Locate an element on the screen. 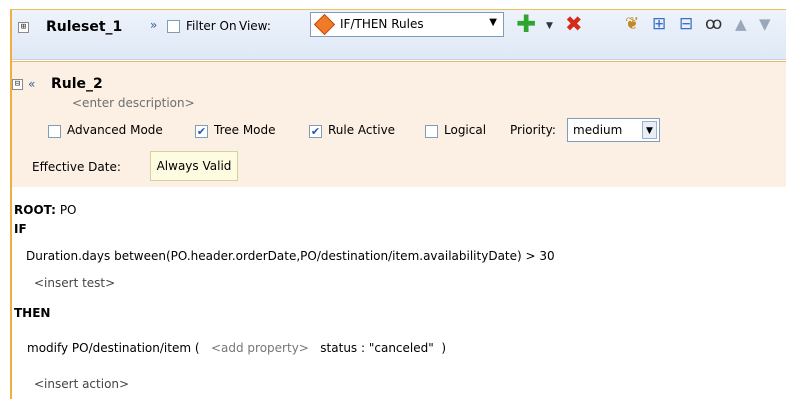  root-line: ROOT: PO is located at coordinates (45, 210).